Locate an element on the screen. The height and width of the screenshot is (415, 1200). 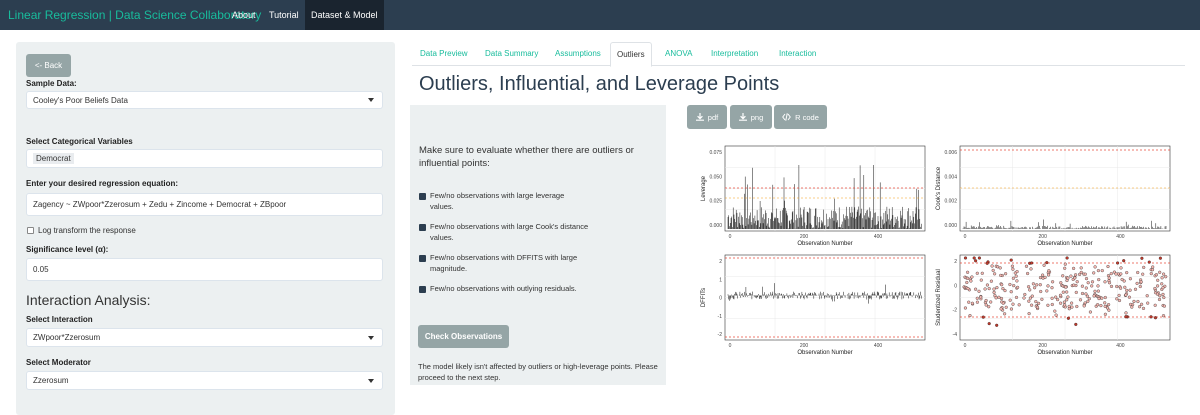
significance-label: Significance level (α): is located at coordinates (67, 249).